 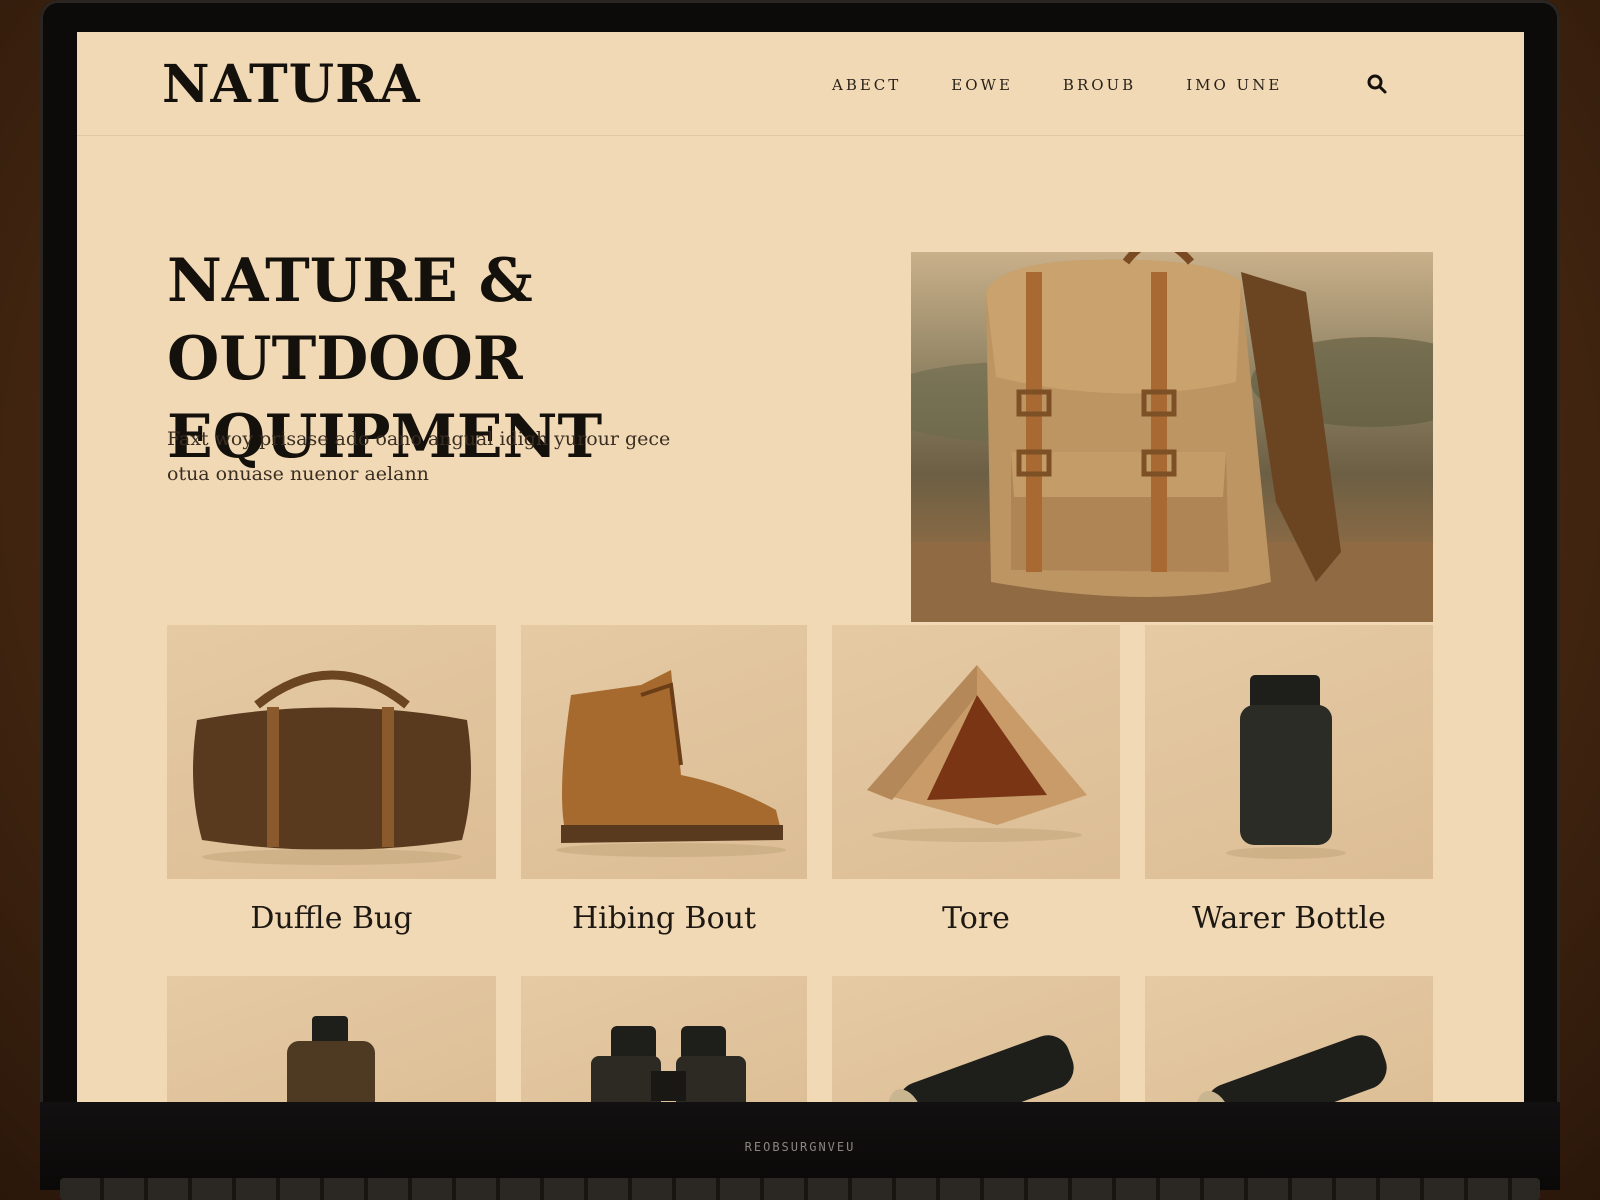 I want to click on product-card-water-bottle: Warer Bottle, so click(x=1289, y=780).